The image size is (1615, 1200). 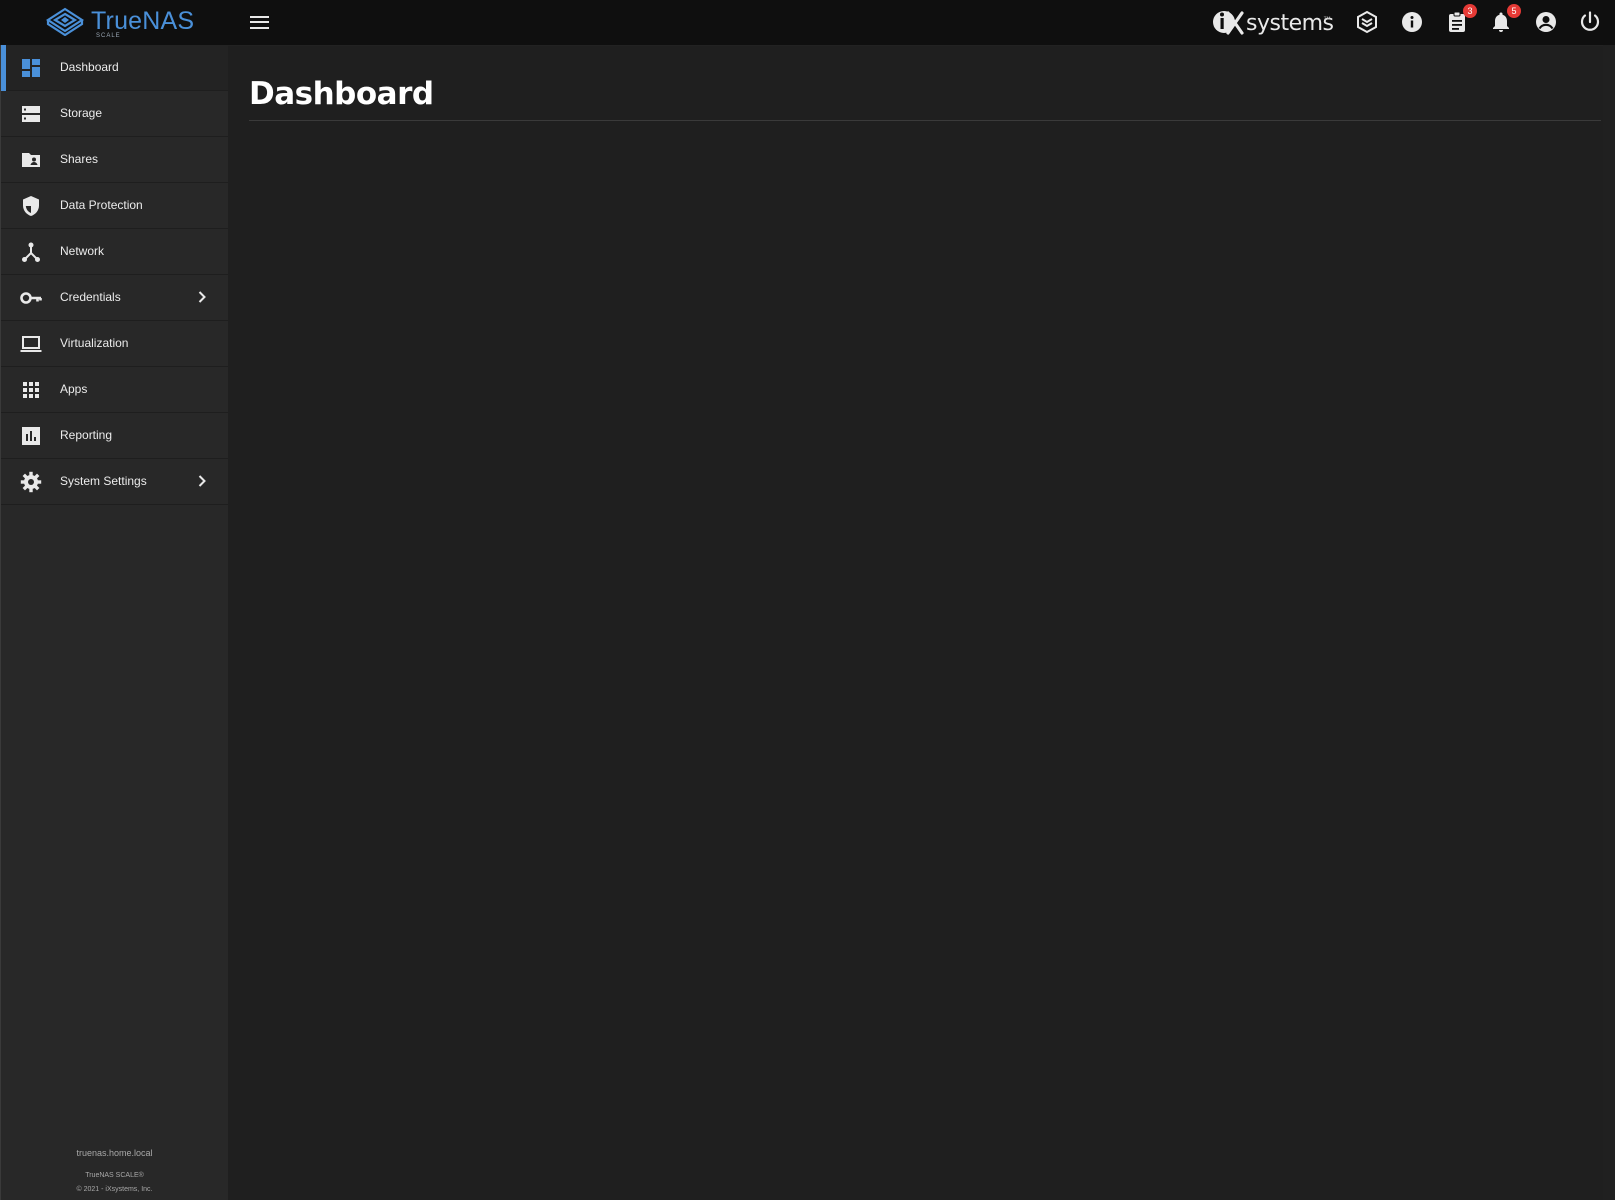 What do you see at coordinates (31, 114) in the screenshot?
I see `storage-icon` at bounding box center [31, 114].